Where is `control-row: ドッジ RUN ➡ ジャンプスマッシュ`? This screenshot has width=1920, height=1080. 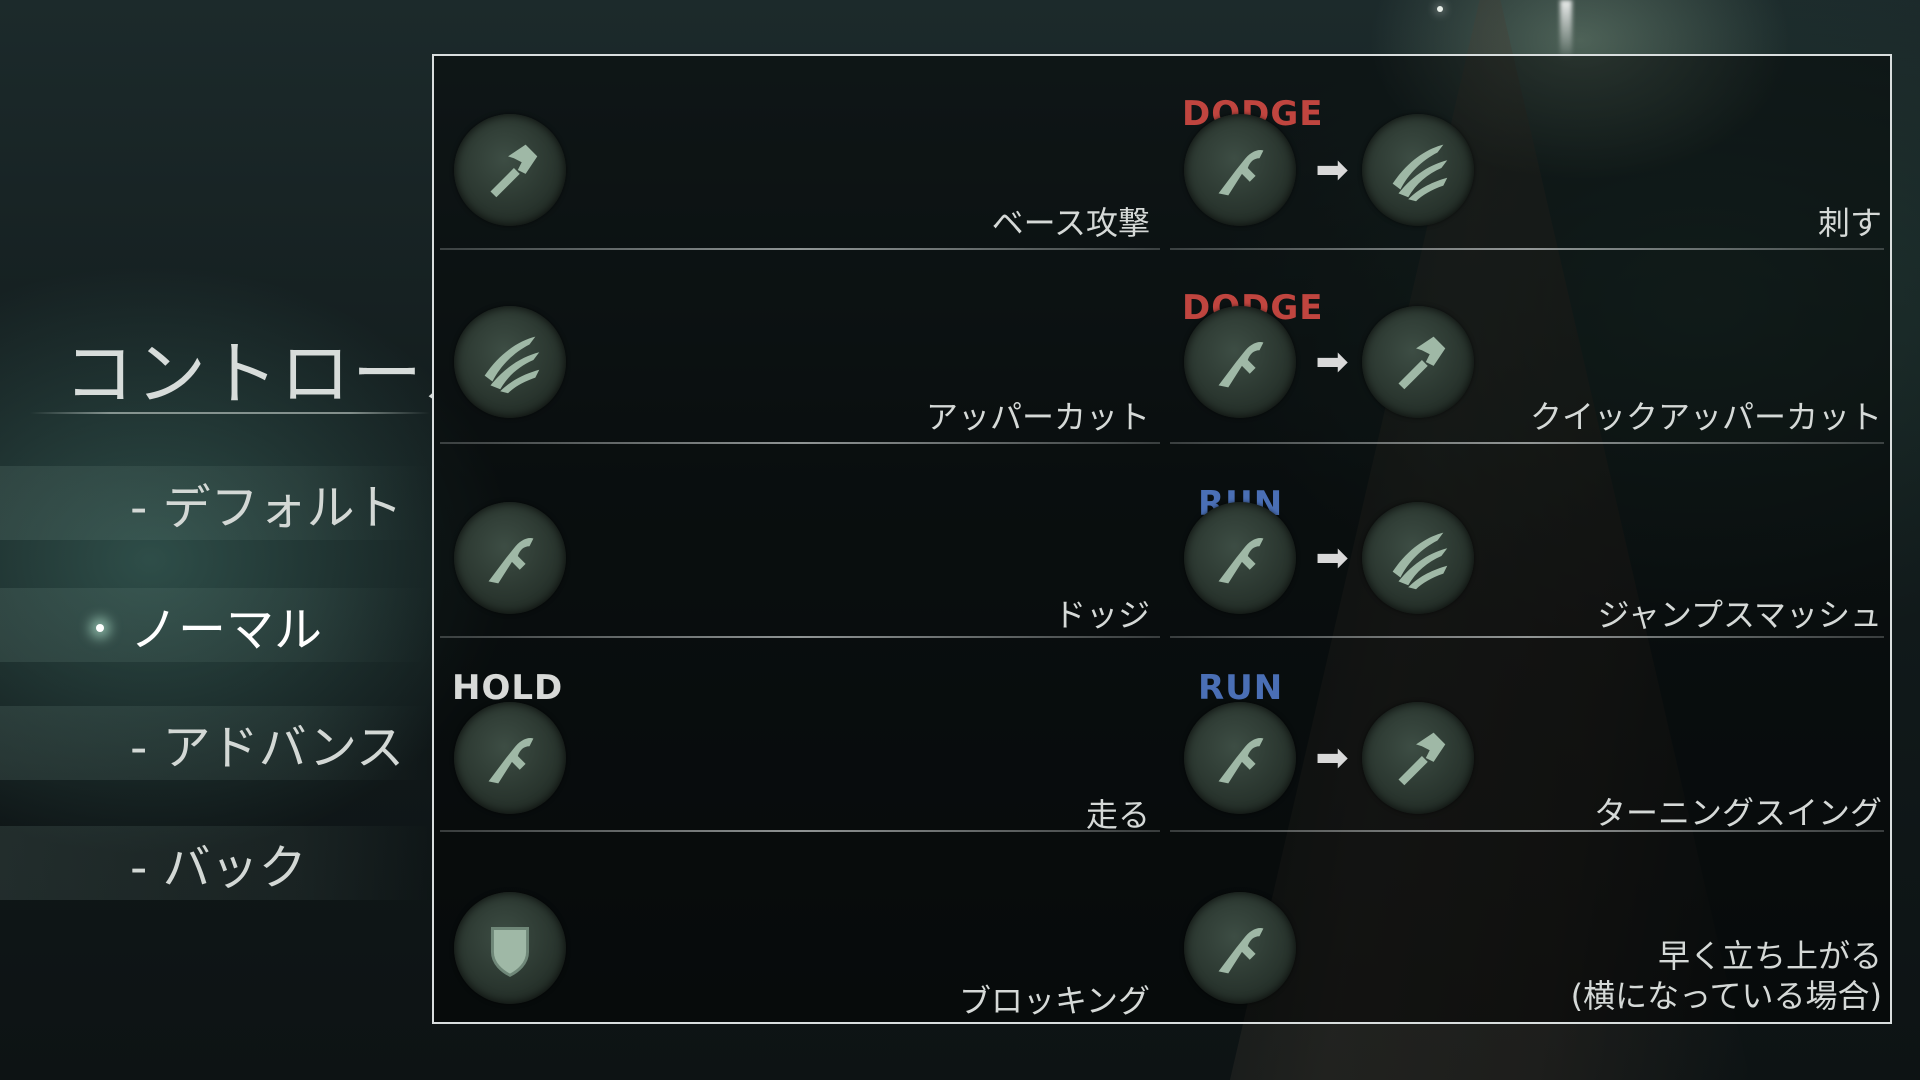
control-row: ドッジ RUN ➡ ジャンプスマッシュ is located at coordinates (1162, 541).